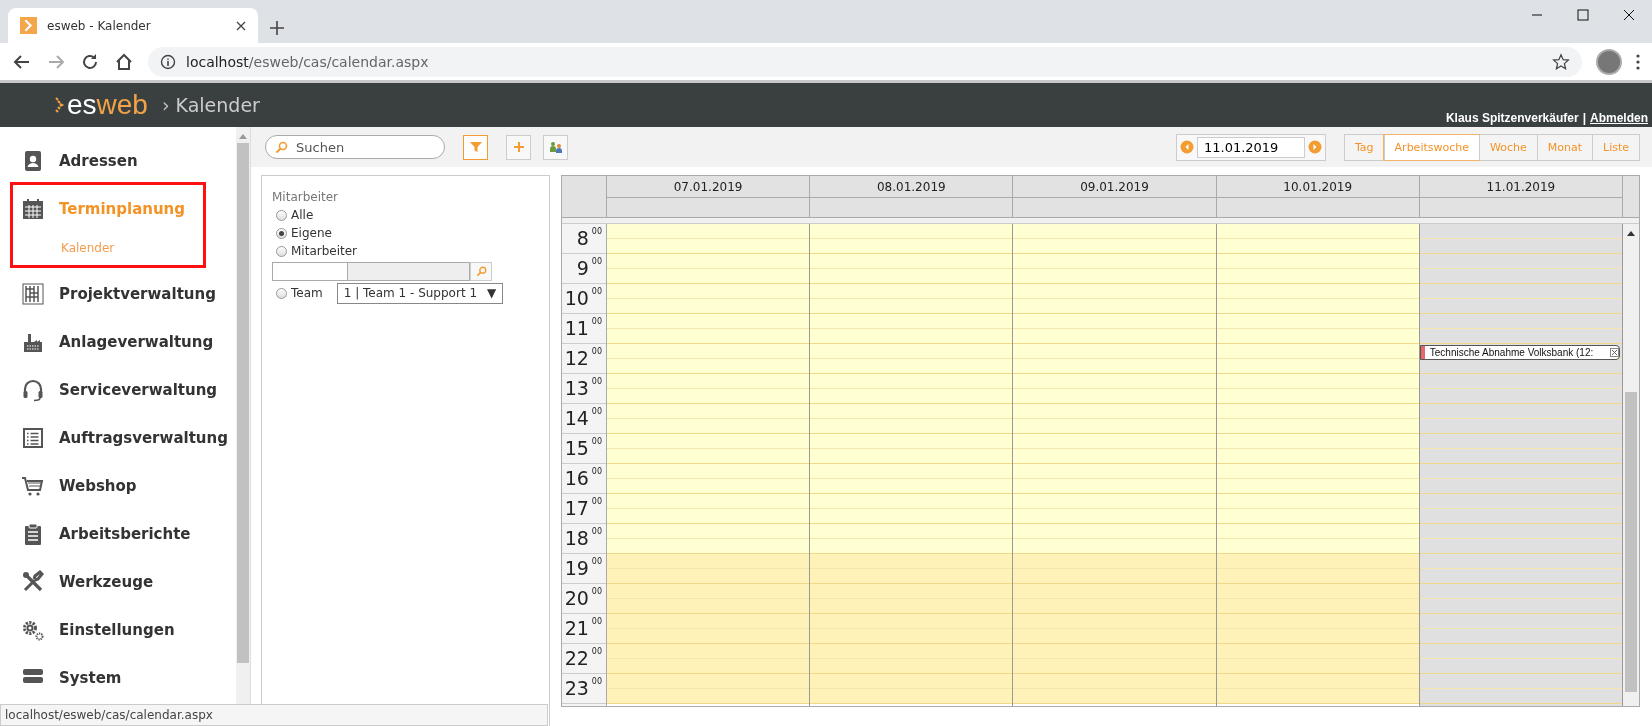 The height and width of the screenshot is (726, 1652). I want to click on day-header: 08.01.2019, so click(911, 187).